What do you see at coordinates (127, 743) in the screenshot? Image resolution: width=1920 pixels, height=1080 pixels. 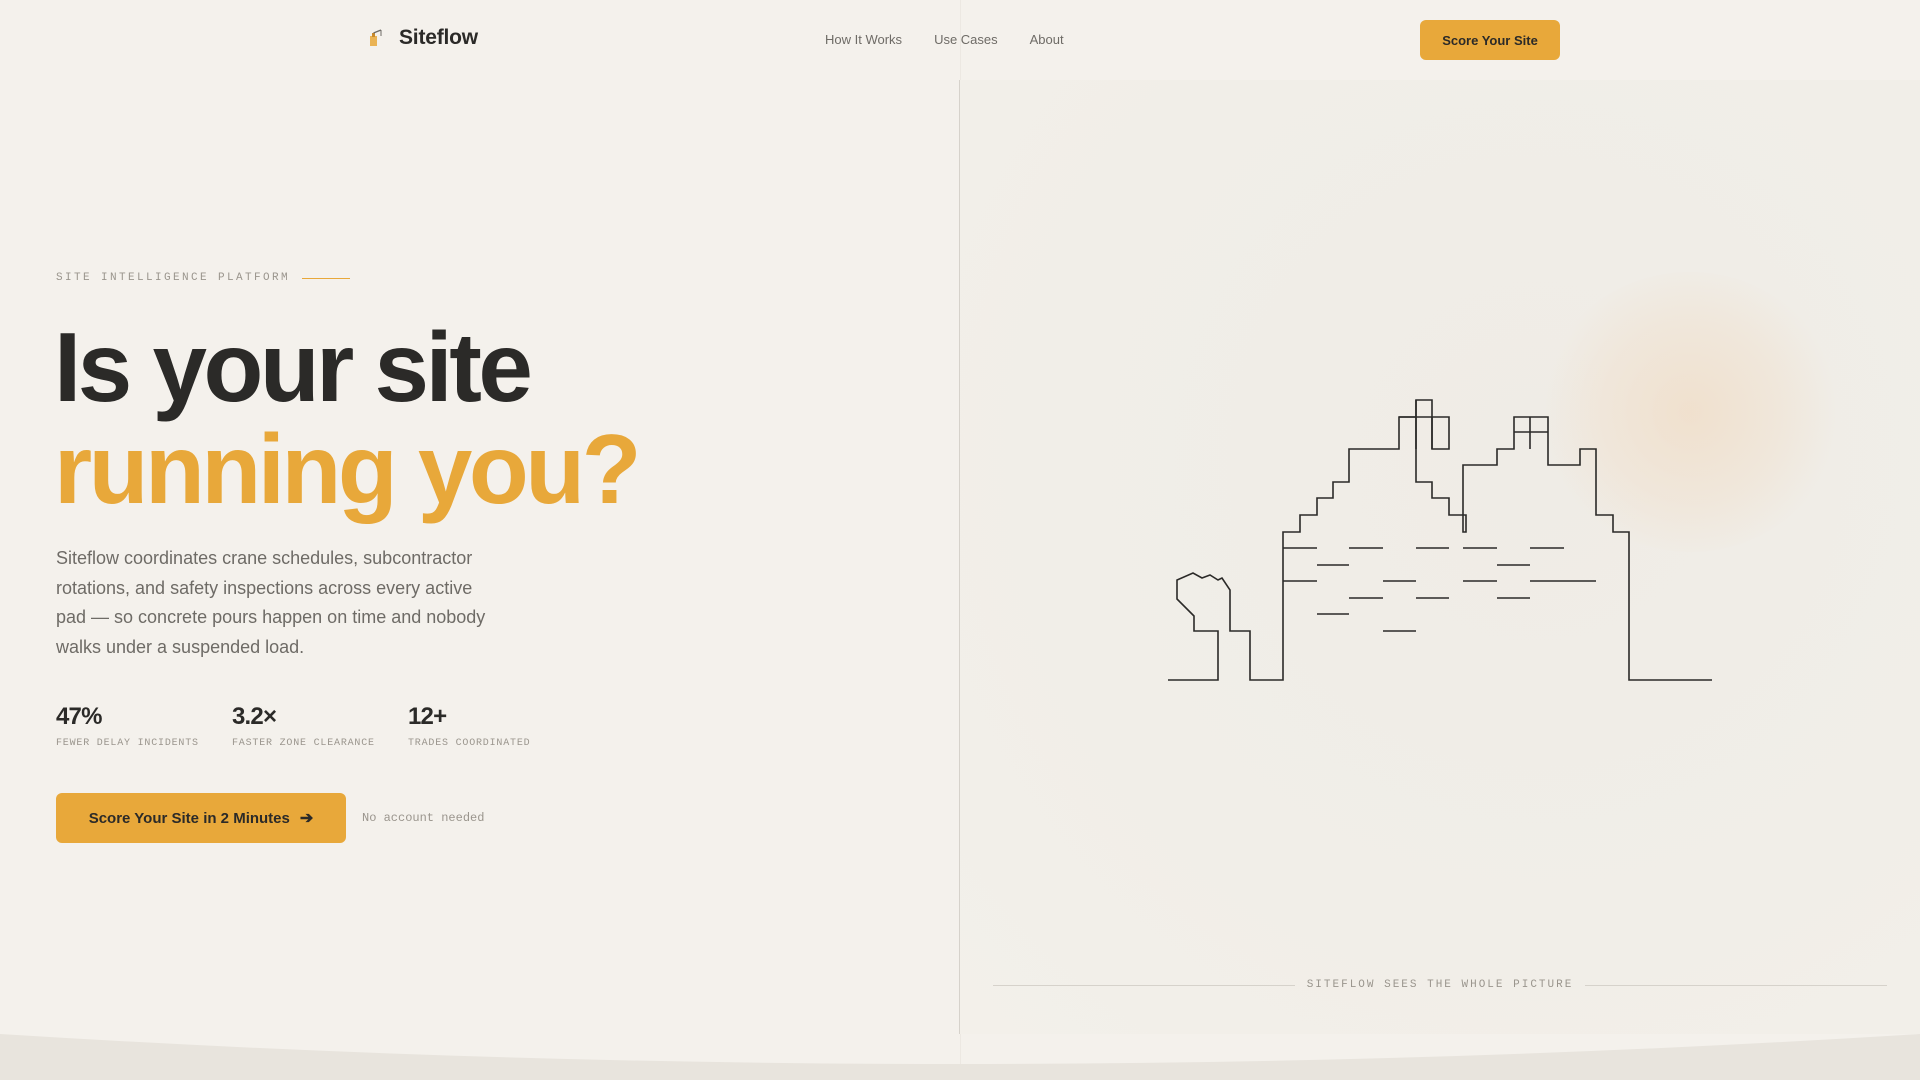 I see `stat-label: FEWER DELAY INCIDENTS` at bounding box center [127, 743].